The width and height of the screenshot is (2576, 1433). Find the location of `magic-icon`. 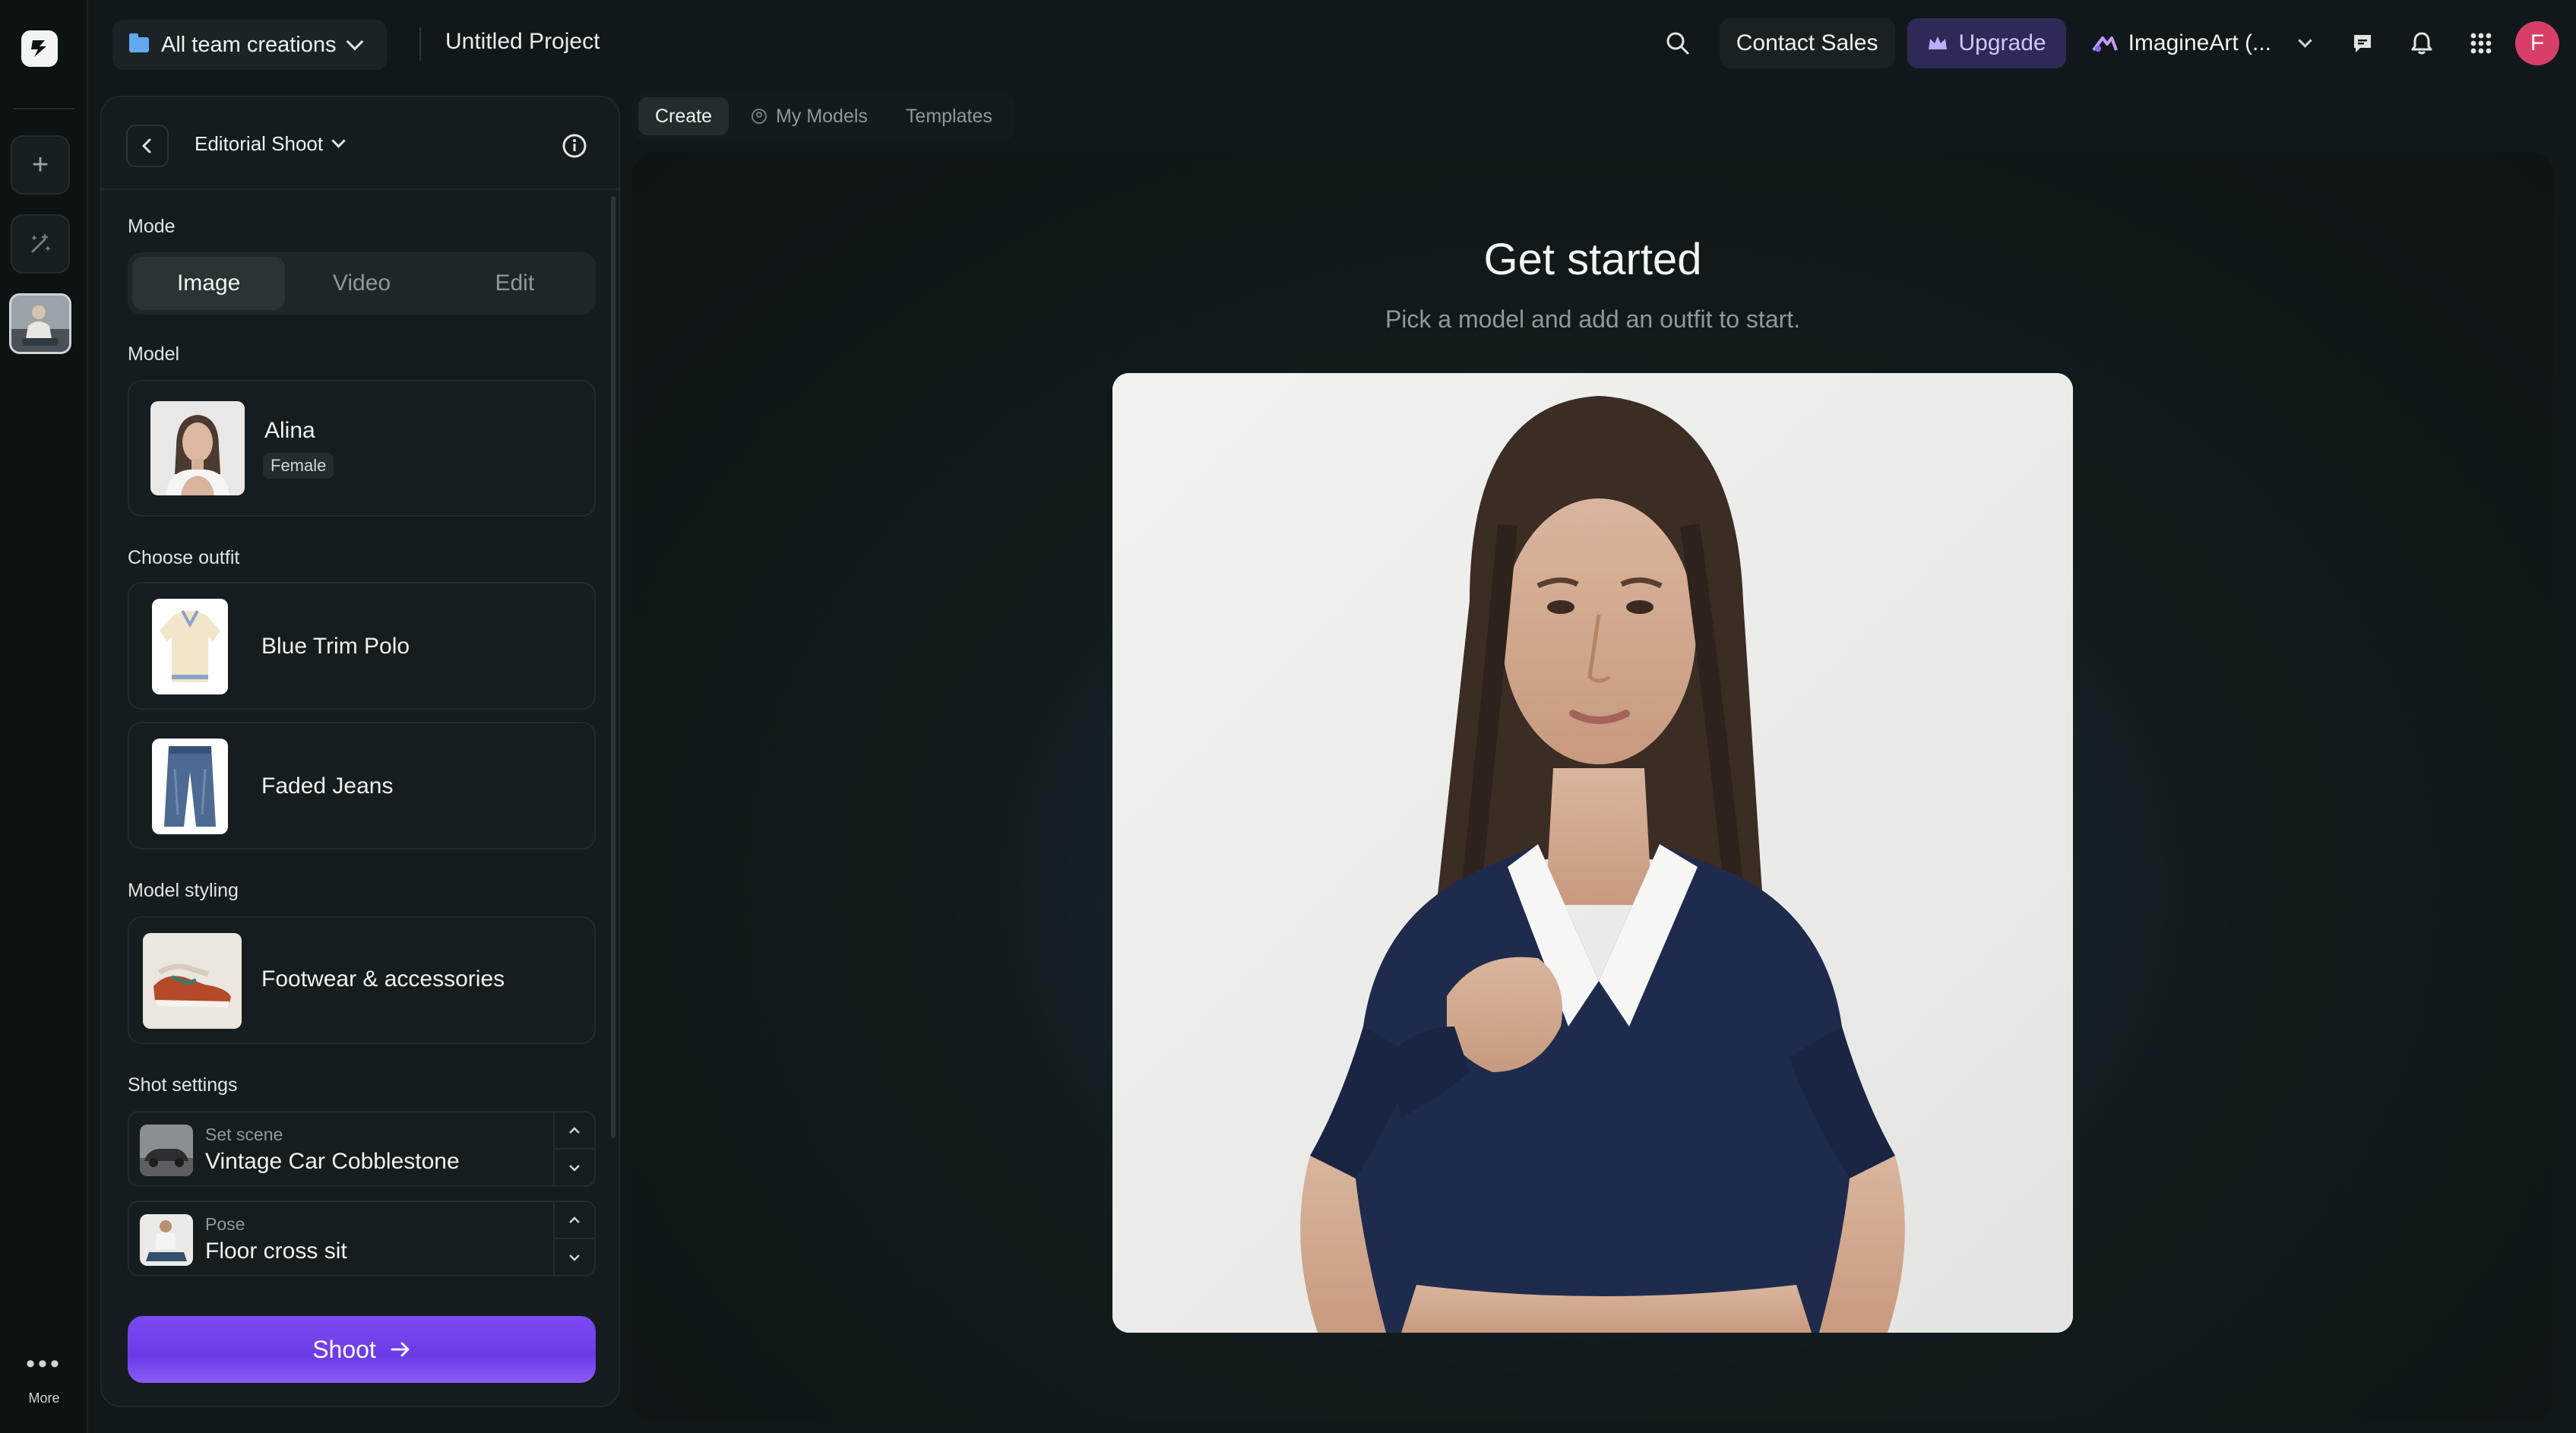

magic-icon is located at coordinates (40, 243).